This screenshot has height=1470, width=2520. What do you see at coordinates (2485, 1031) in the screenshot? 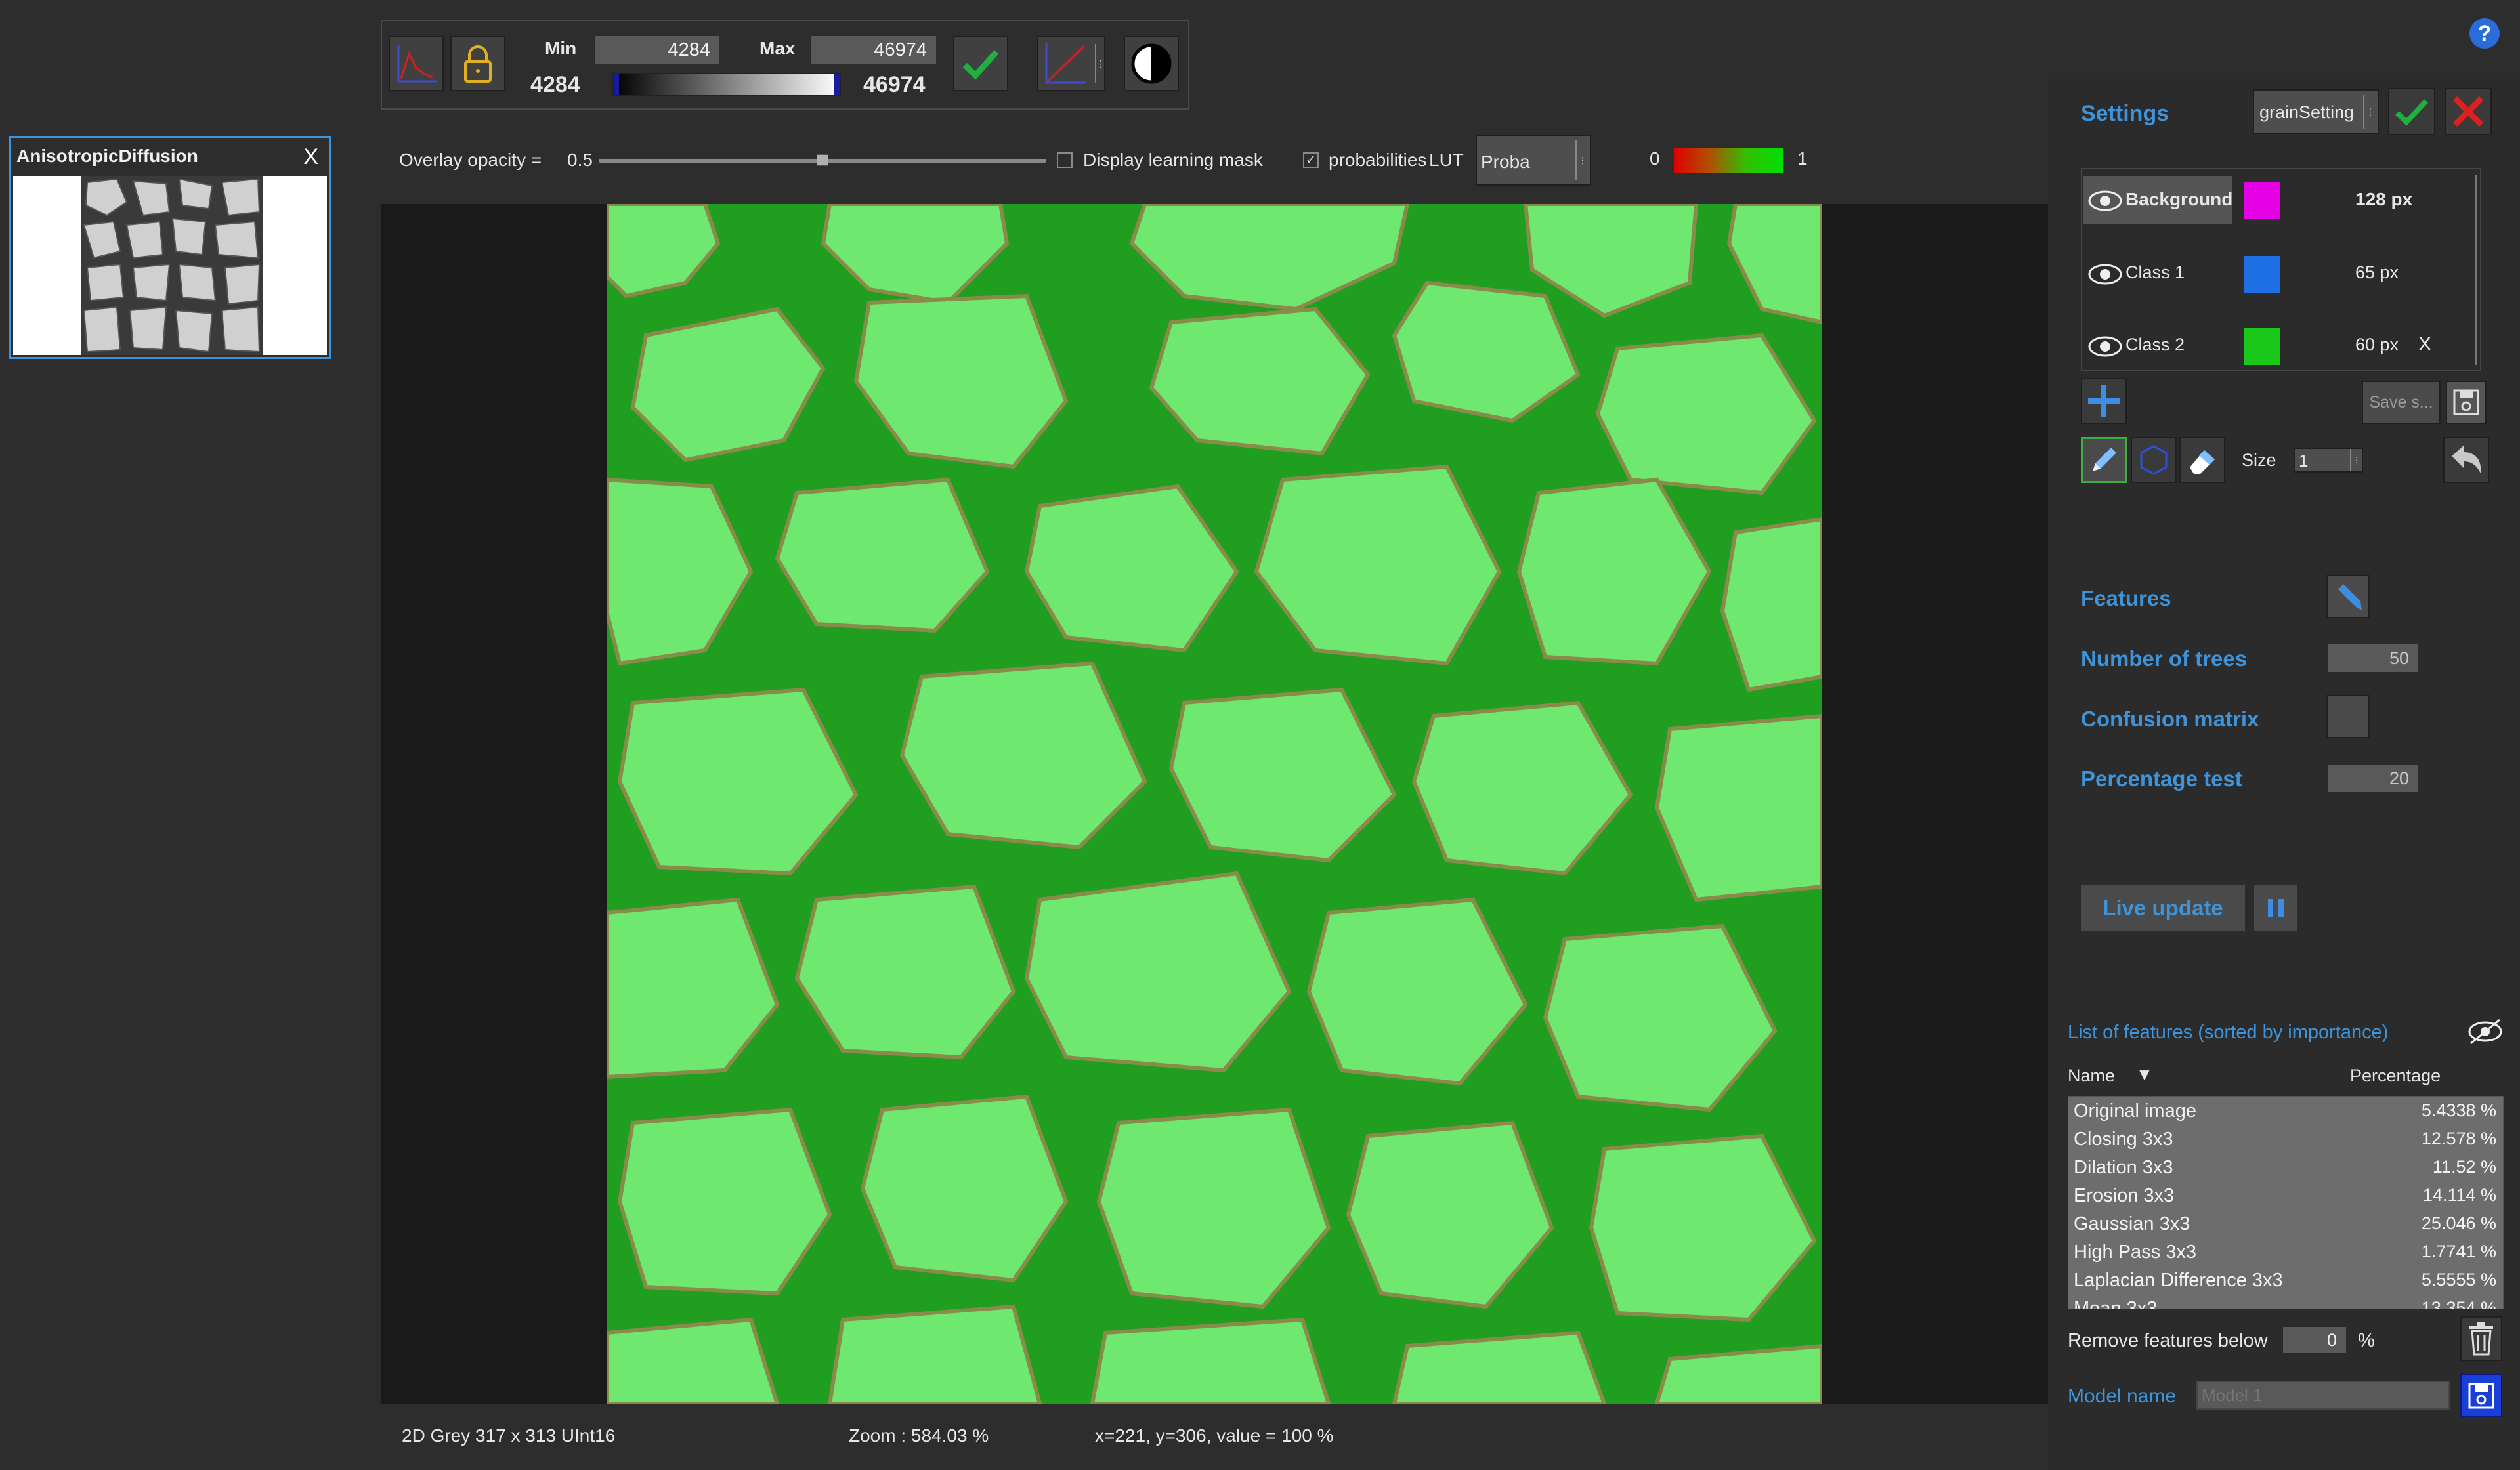
I see `eye-hidden-icon` at bounding box center [2485, 1031].